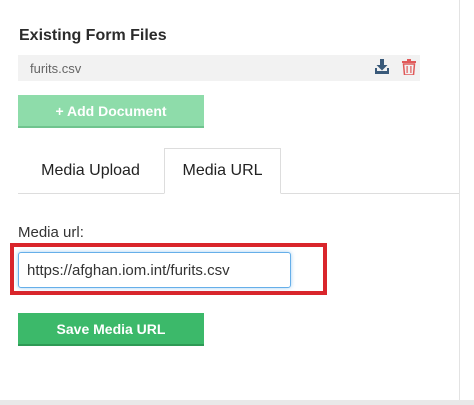 The width and height of the screenshot is (474, 405). What do you see at coordinates (111, 329) in the screenshot?
I see `save-media-url-button: Save Media URL` at bounding box center [111, 329].